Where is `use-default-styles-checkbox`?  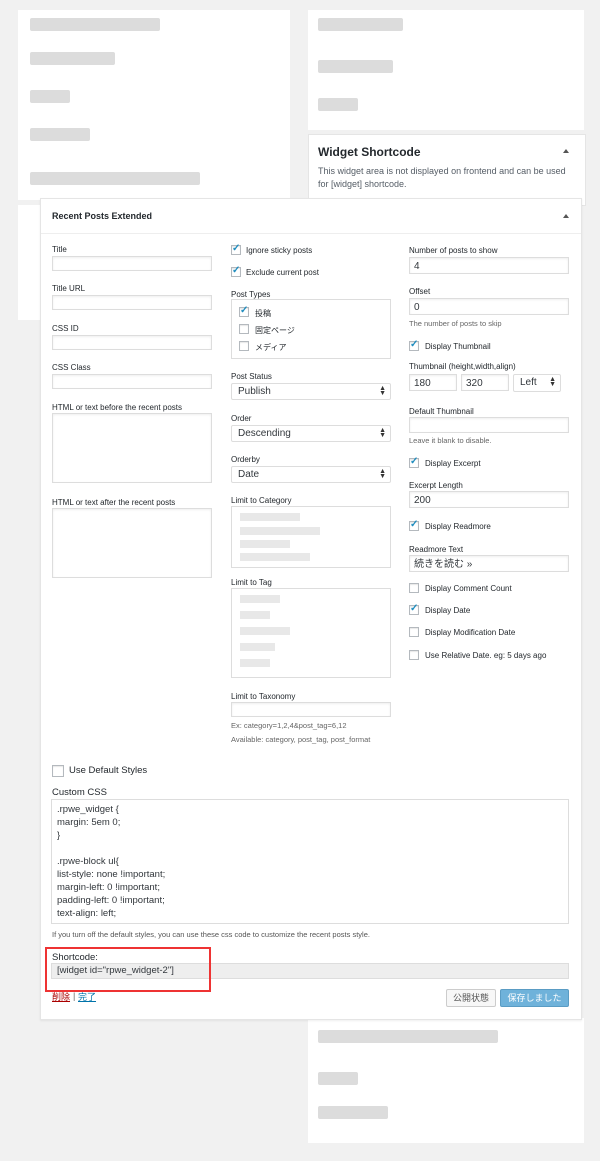 use-default-styles-checkbox is located at coordinates (58, 771).